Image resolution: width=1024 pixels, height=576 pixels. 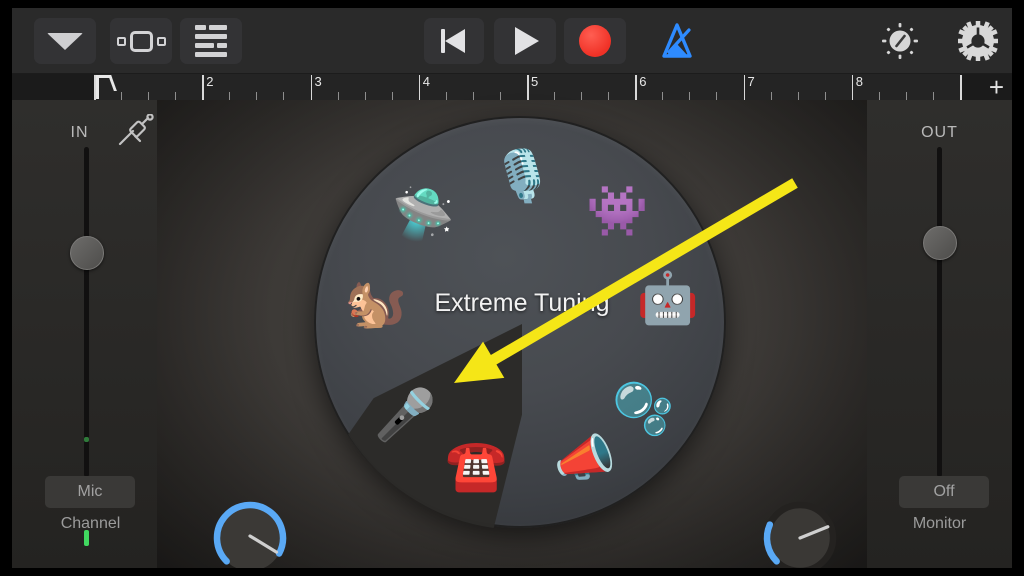 I want to click on ruler-ticks: 2 3 4 5 6 7 8, so click(x=528, y=87).